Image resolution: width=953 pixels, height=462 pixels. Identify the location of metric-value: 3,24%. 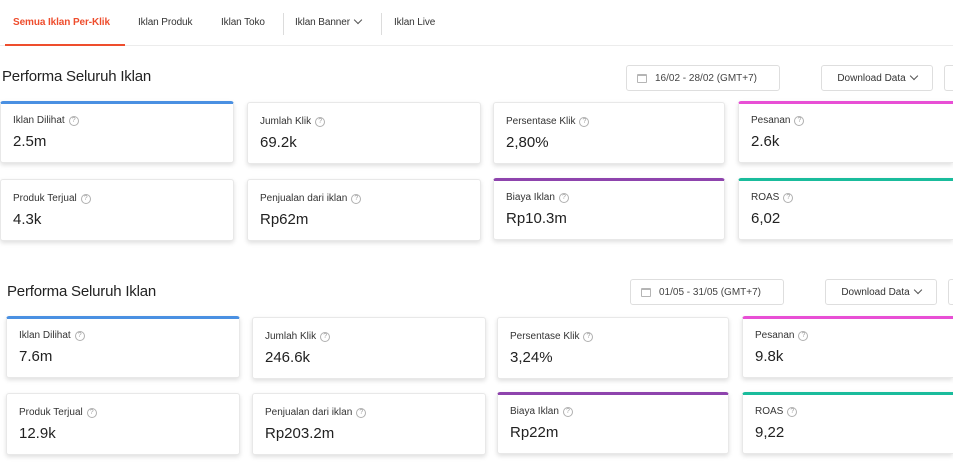
(531, 357).